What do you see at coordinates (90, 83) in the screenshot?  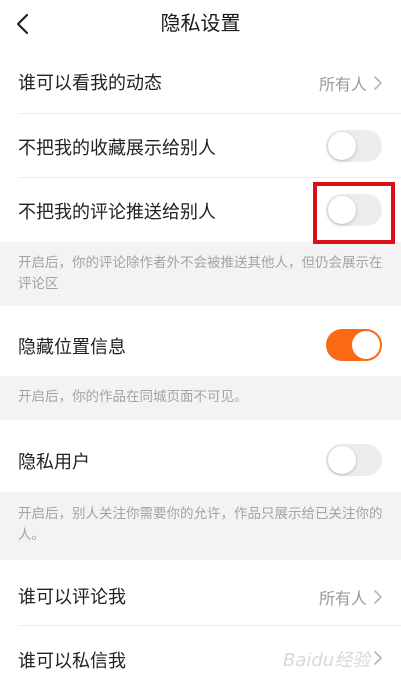 I see `row-view-activity-label: 谁可以看我的动态` at bounding box center [90, 83].